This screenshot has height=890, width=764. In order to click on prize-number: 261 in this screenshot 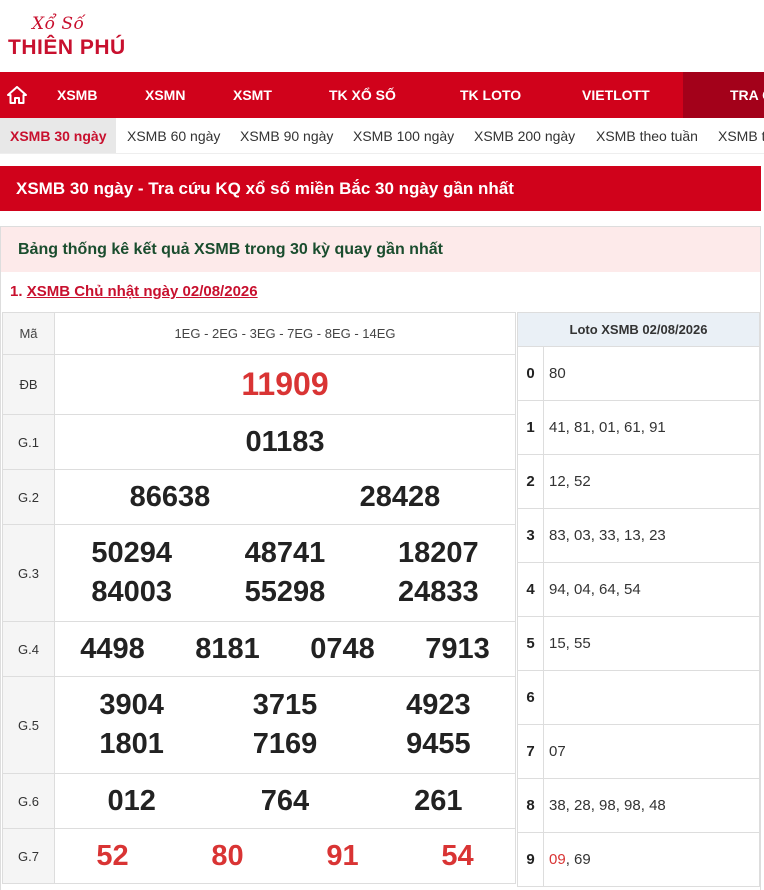, I will do `click(438, 800)`.